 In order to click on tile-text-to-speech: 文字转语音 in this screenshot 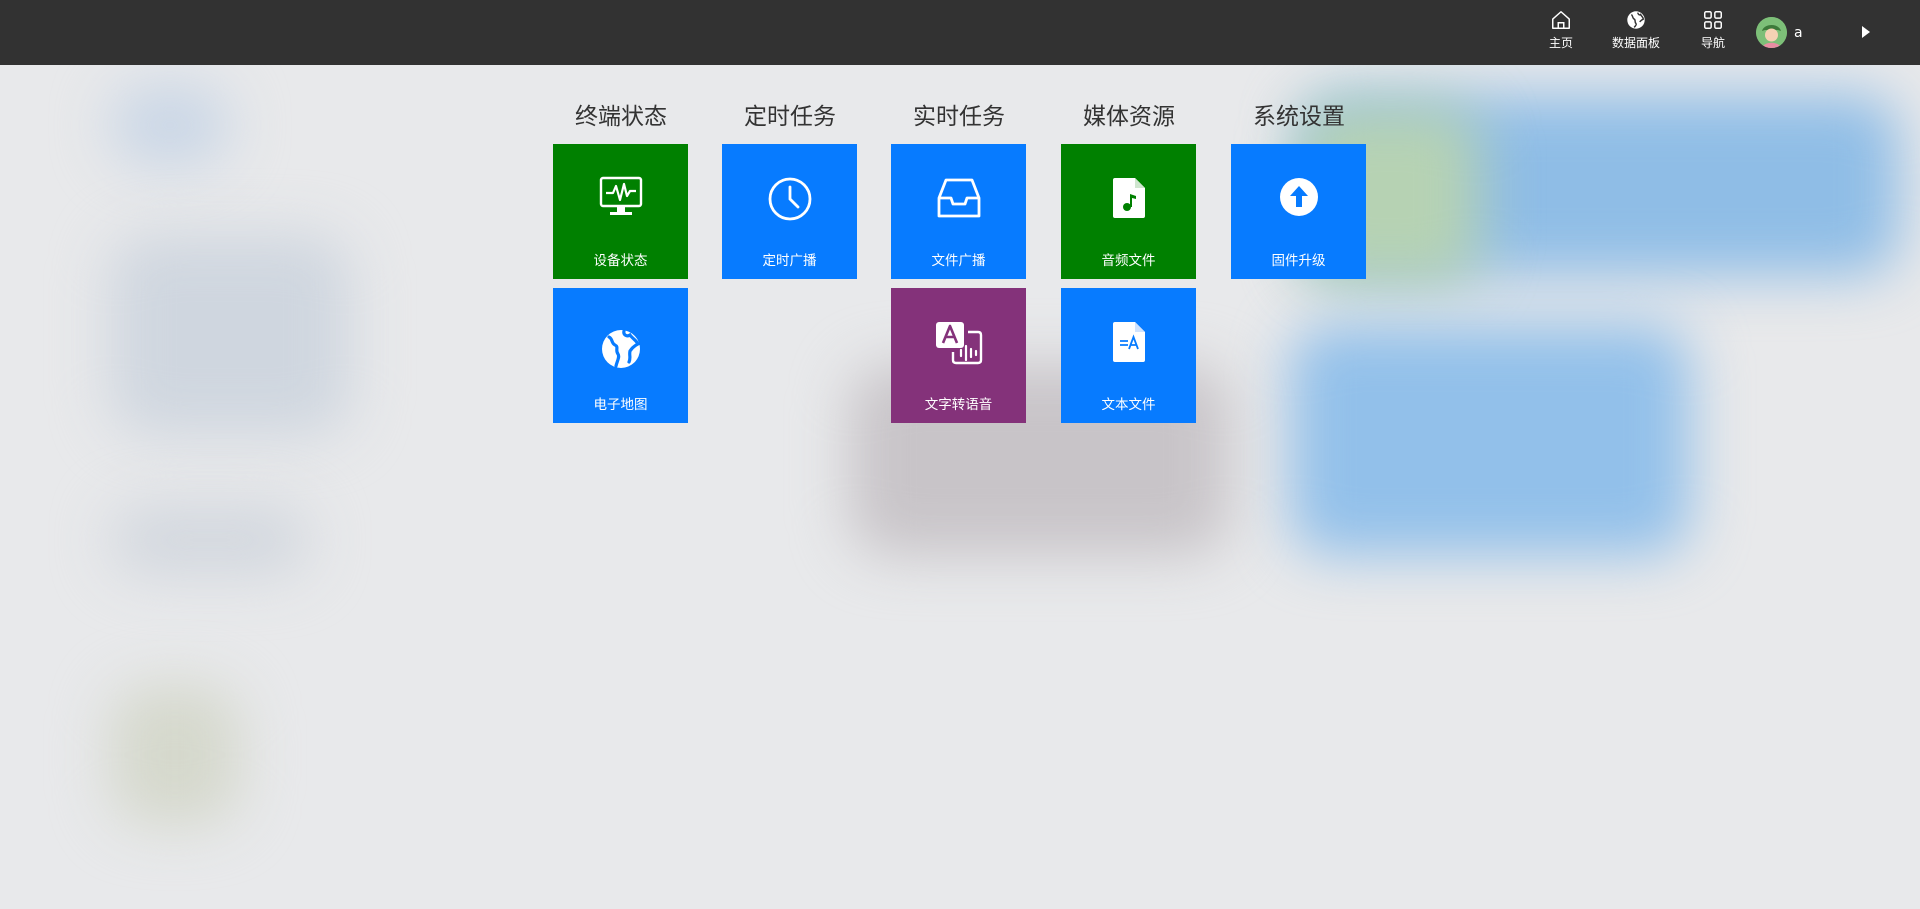, I will do `click(958, 355)`.